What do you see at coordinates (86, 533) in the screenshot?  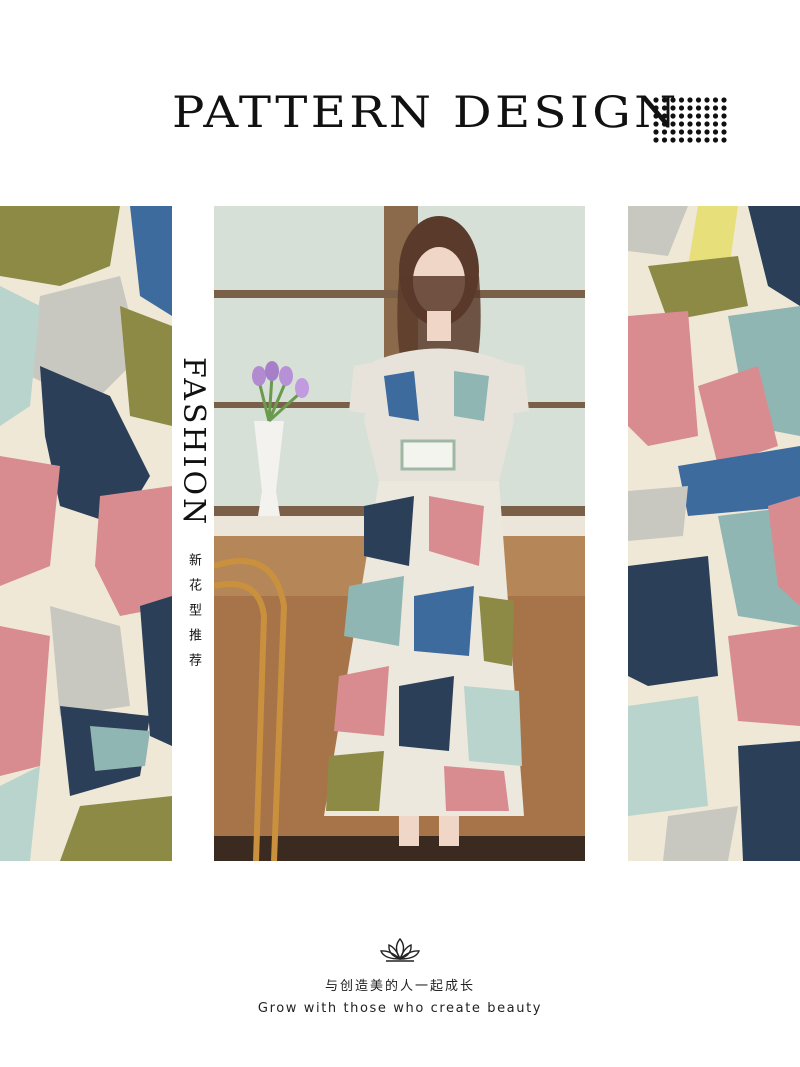 I see `pattern-swatch-left` at bounding box center [86, 533].